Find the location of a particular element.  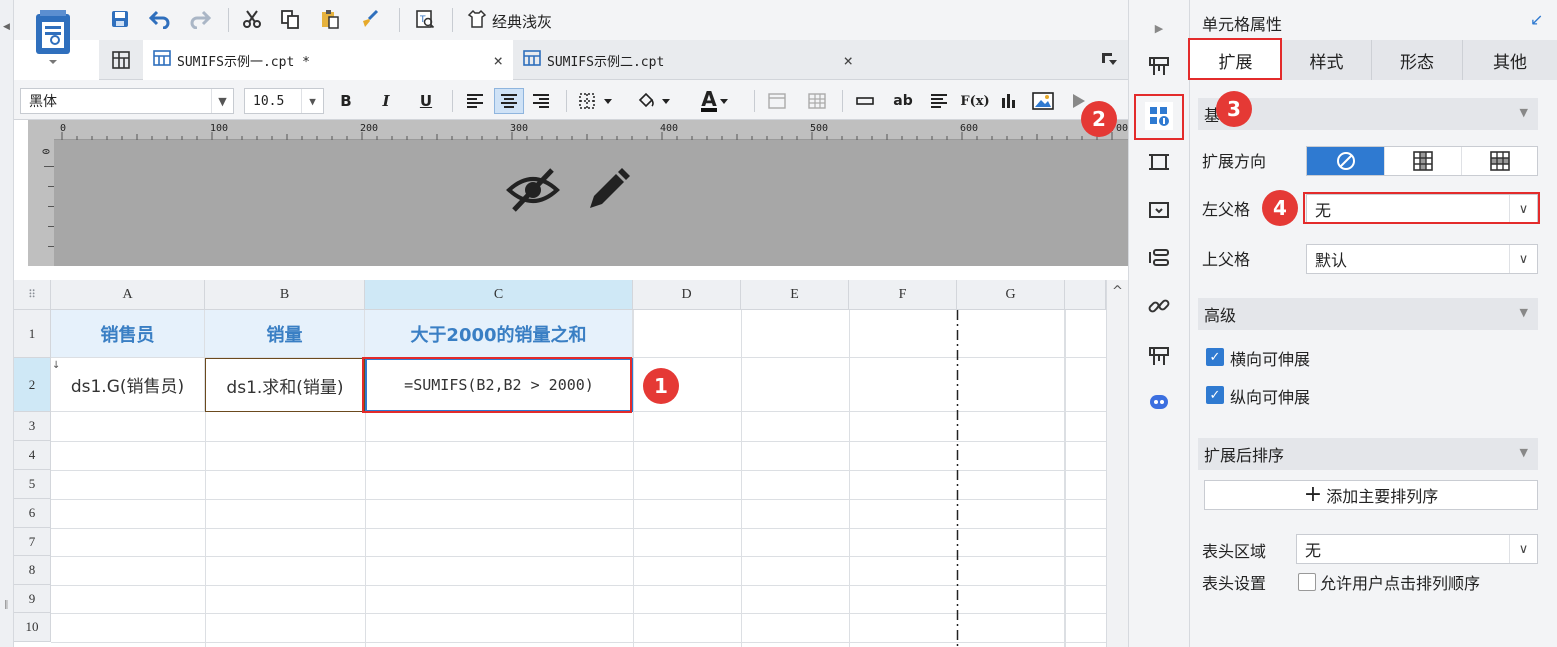

fill-color-icon is located at coordinates (656, 101).